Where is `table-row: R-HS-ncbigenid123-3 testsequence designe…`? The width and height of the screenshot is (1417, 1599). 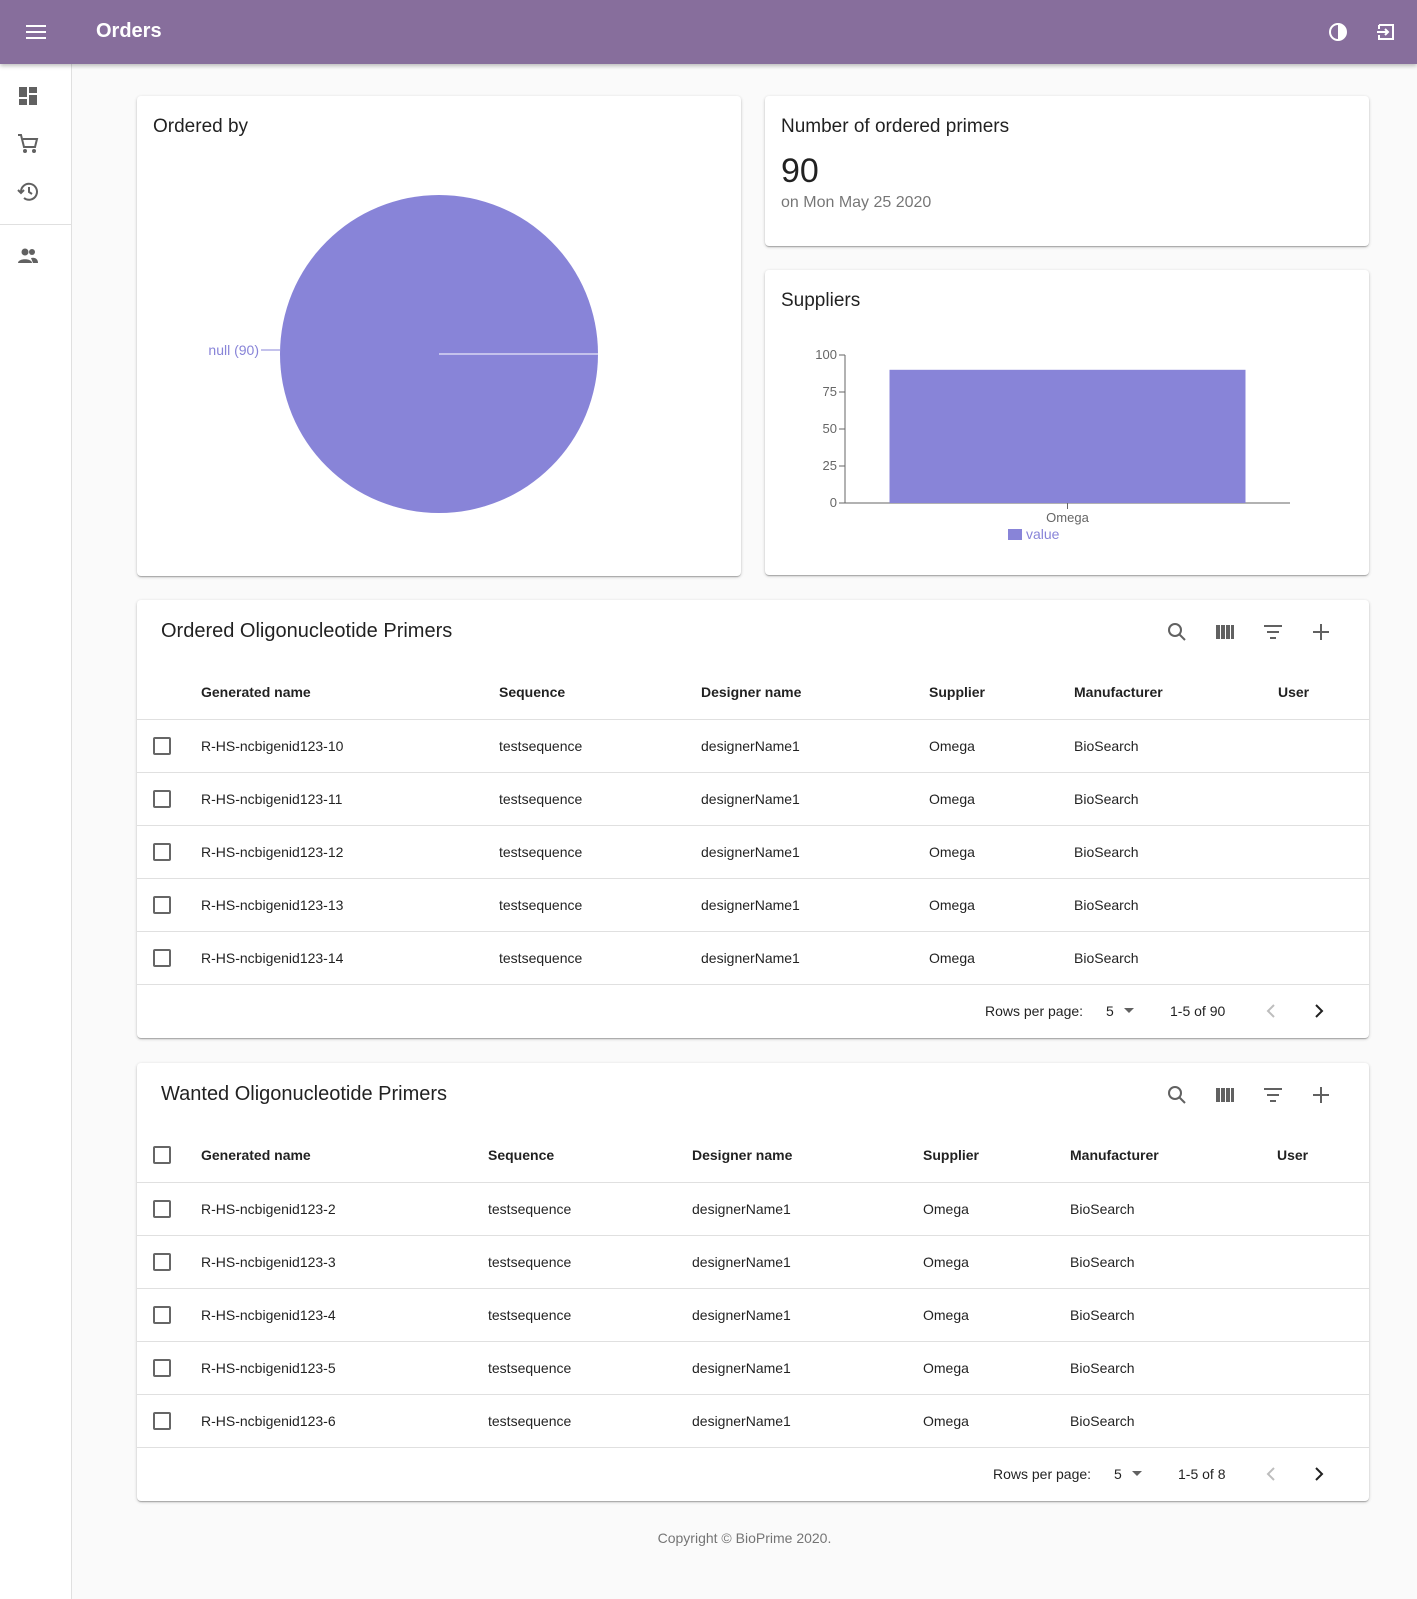 table-row: R-HS-ncbigenid123-3 testsequence designe… is located at coordinates (753, 1262).